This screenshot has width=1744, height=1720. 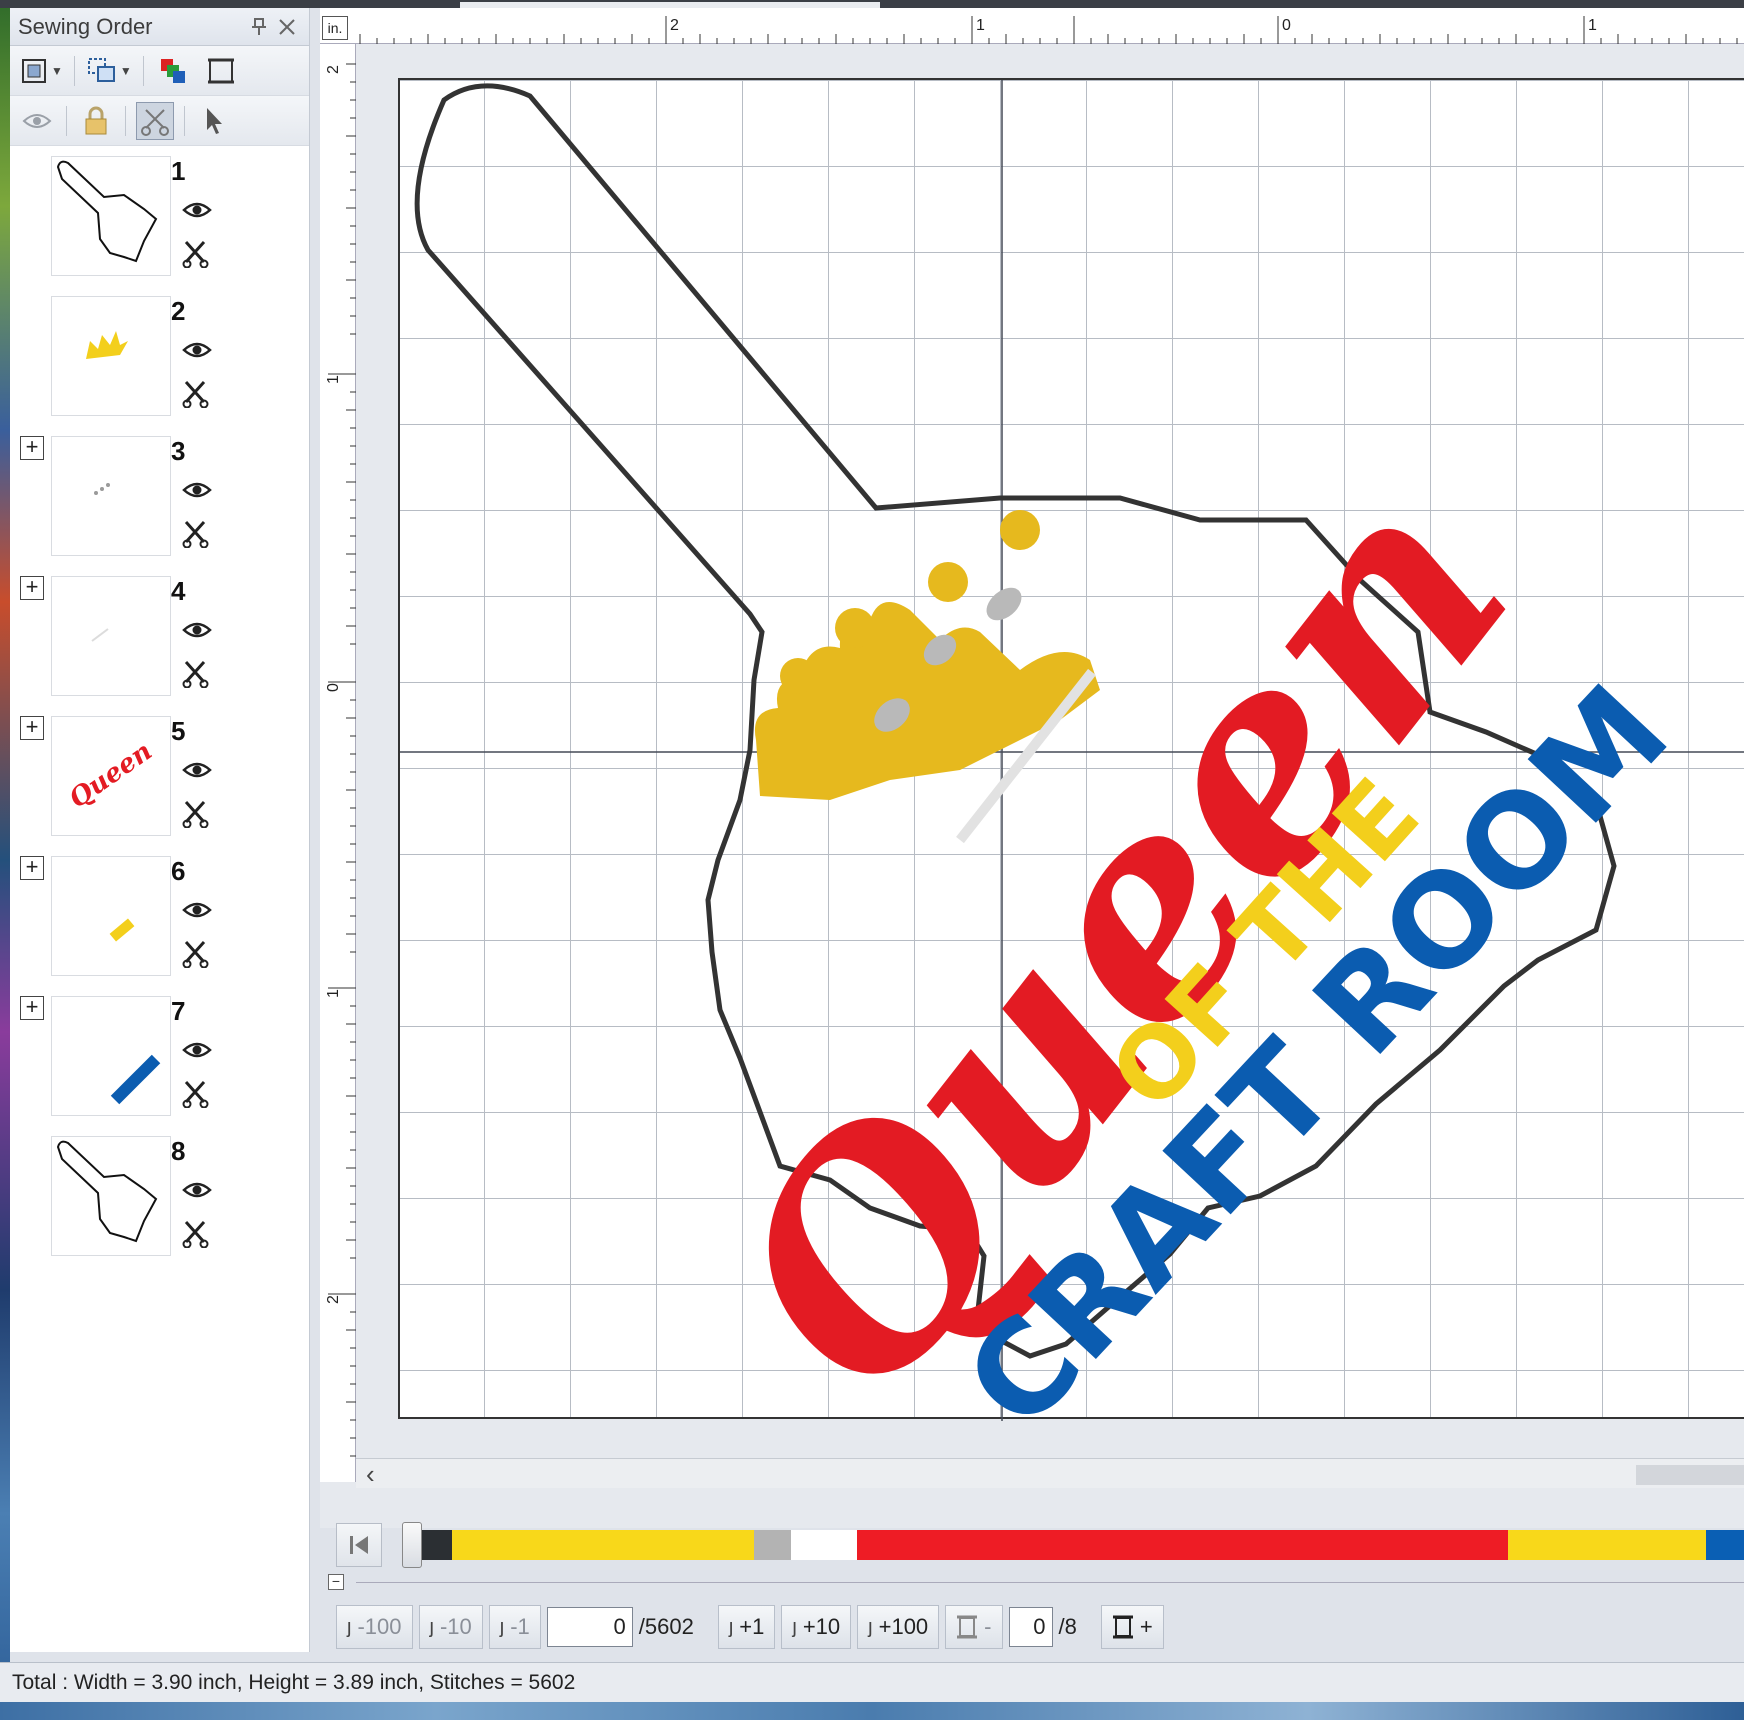 I want to click on button-label: +1, so click(x=752, y=1626).